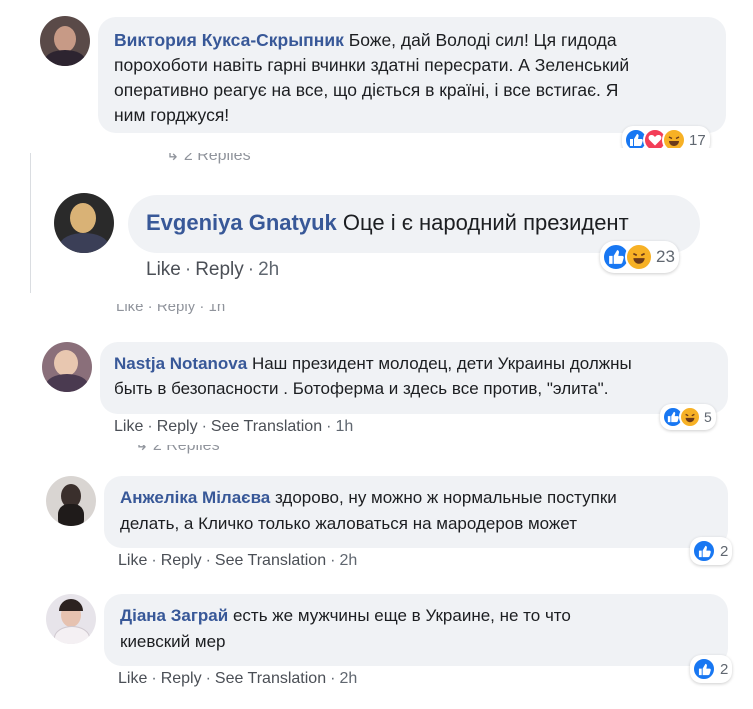  I want to click on replies-wrap: ↳ 2 Replies, so click(177, 449).